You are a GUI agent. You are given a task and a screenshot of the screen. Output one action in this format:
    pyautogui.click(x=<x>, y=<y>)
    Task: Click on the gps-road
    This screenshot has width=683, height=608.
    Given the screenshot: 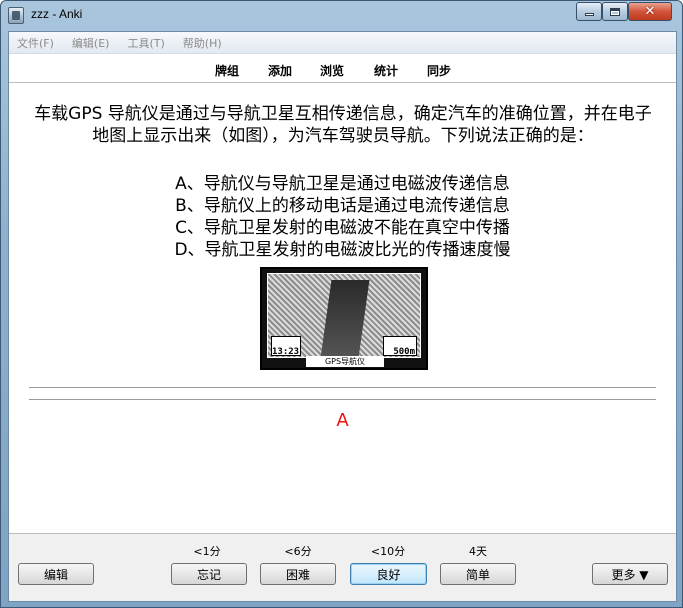 What is the action you would take?
    pyautogui.click(x=345, y=319)
    